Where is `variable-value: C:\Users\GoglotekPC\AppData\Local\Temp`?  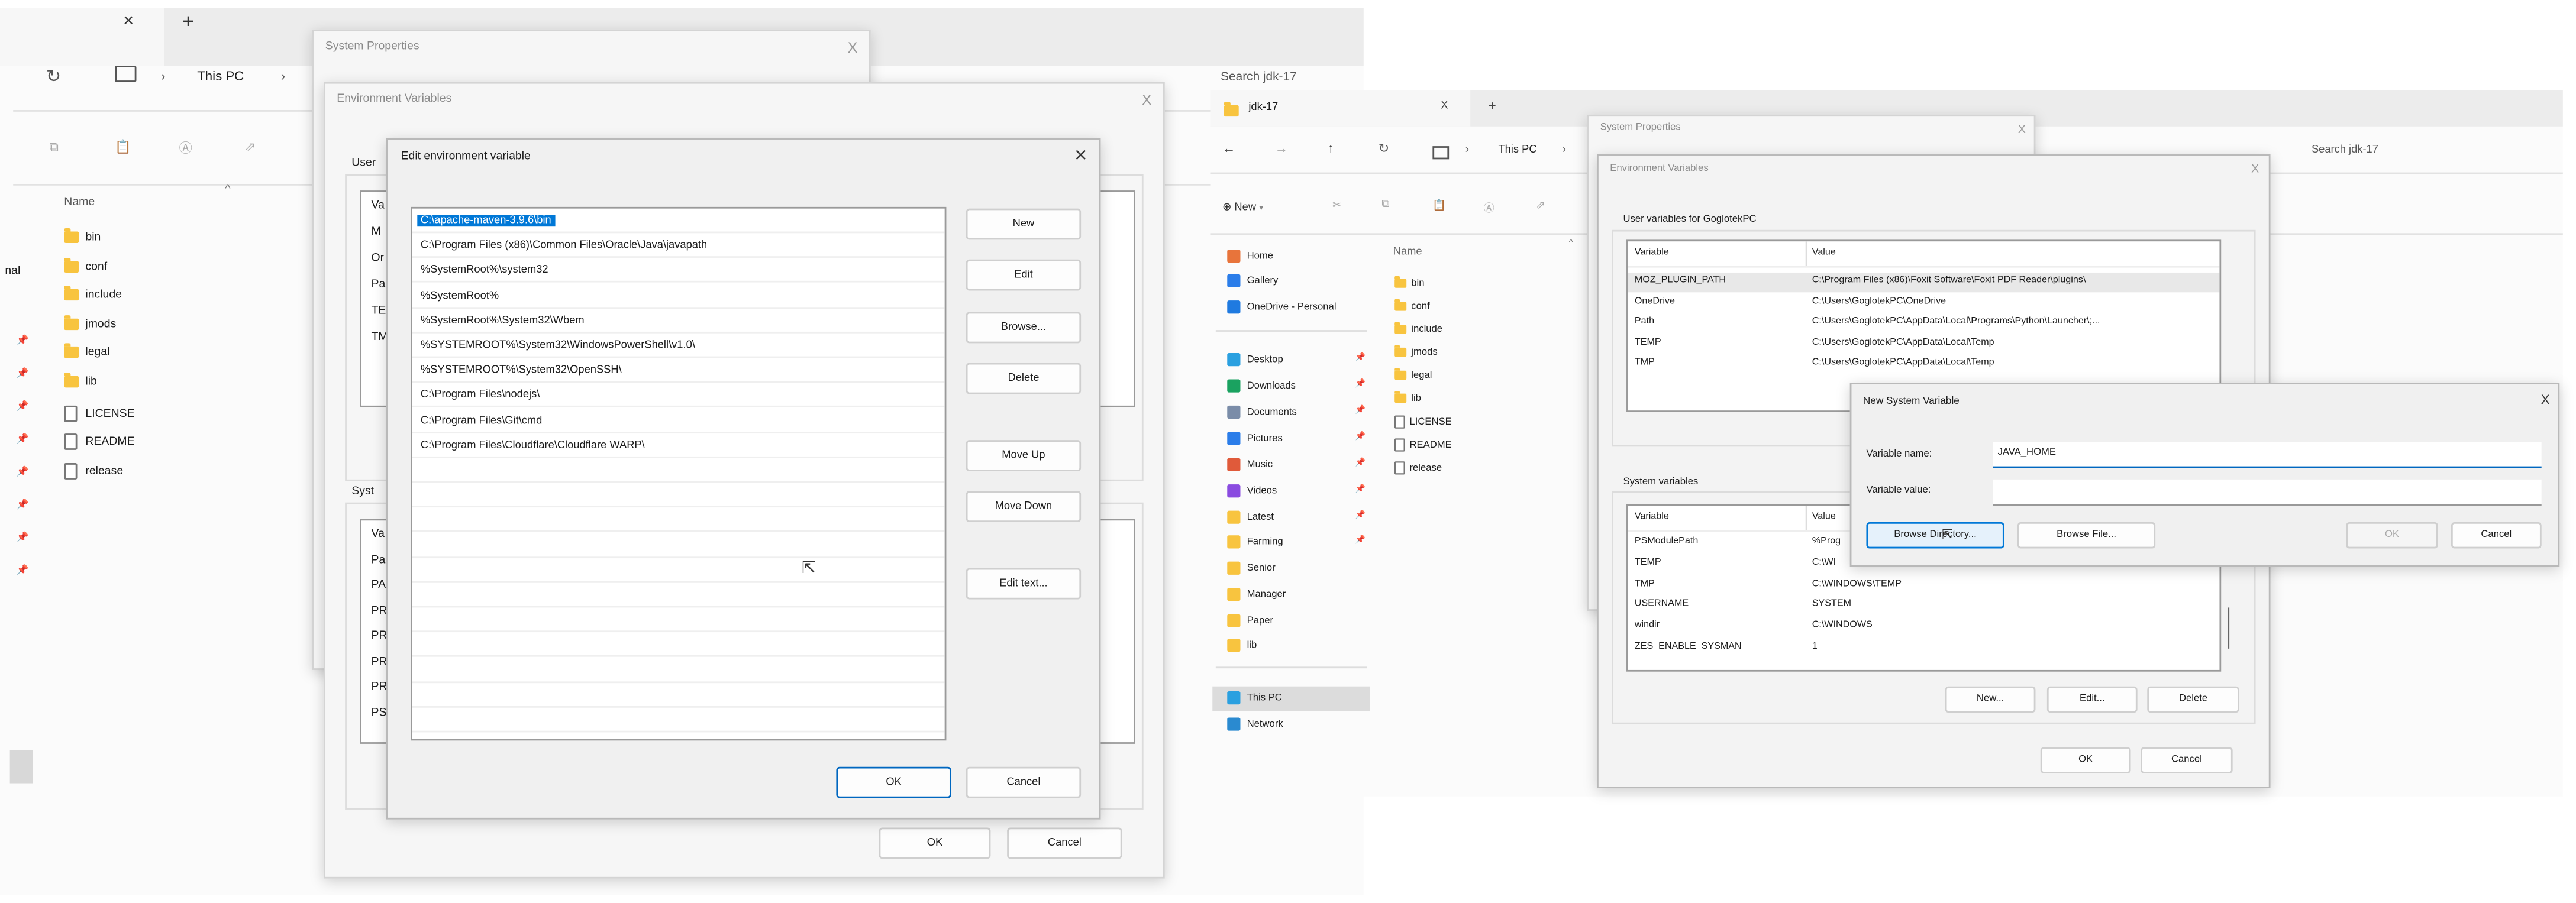 variable-value: C:\Users\GoglotekPC\AppData\Local\Temp is located at coordinates (1903, 343).